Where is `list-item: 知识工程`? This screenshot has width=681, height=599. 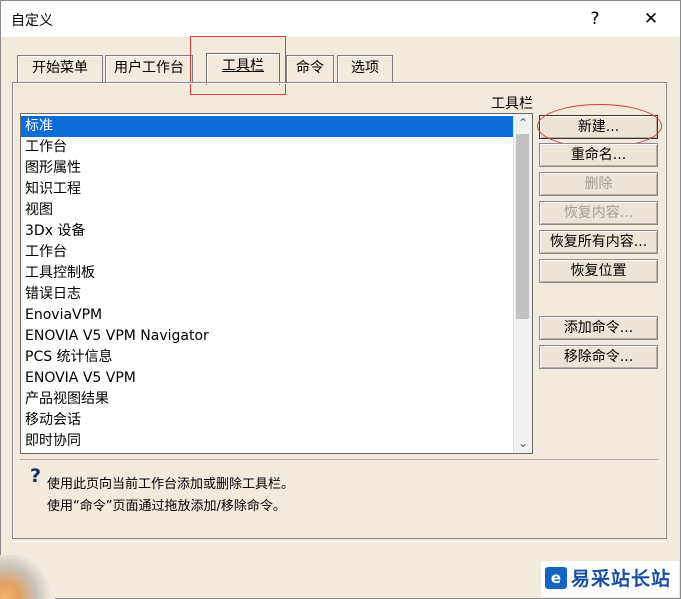 list-item: 知识工程 is located at coordinates (267, 189).